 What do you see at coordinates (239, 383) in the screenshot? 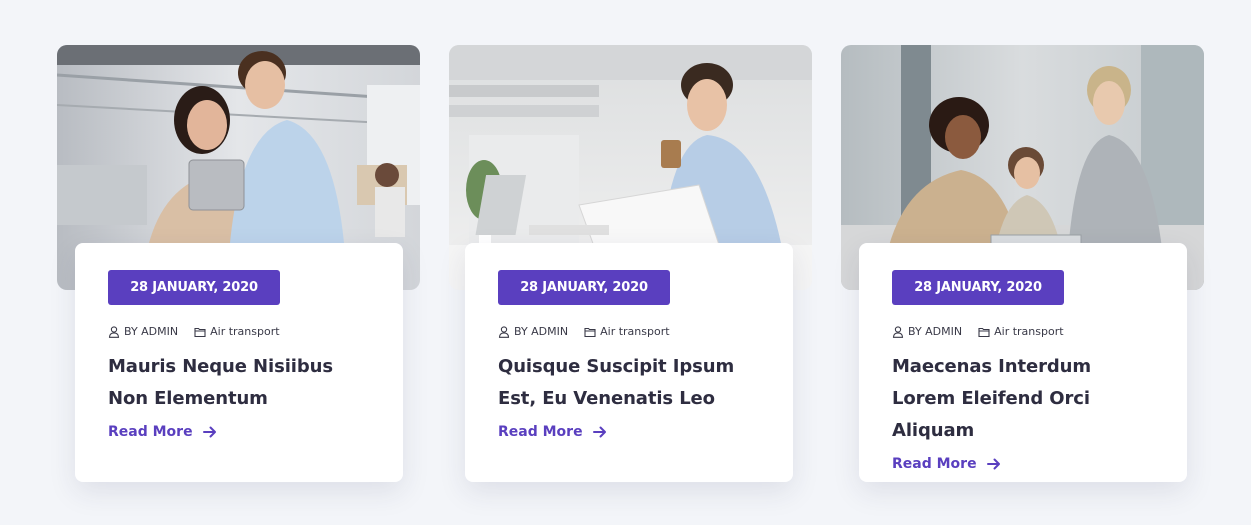
I see `post-title: Mauris Neque Nisiibus Non Elementum` at bounding box center [239, 383].